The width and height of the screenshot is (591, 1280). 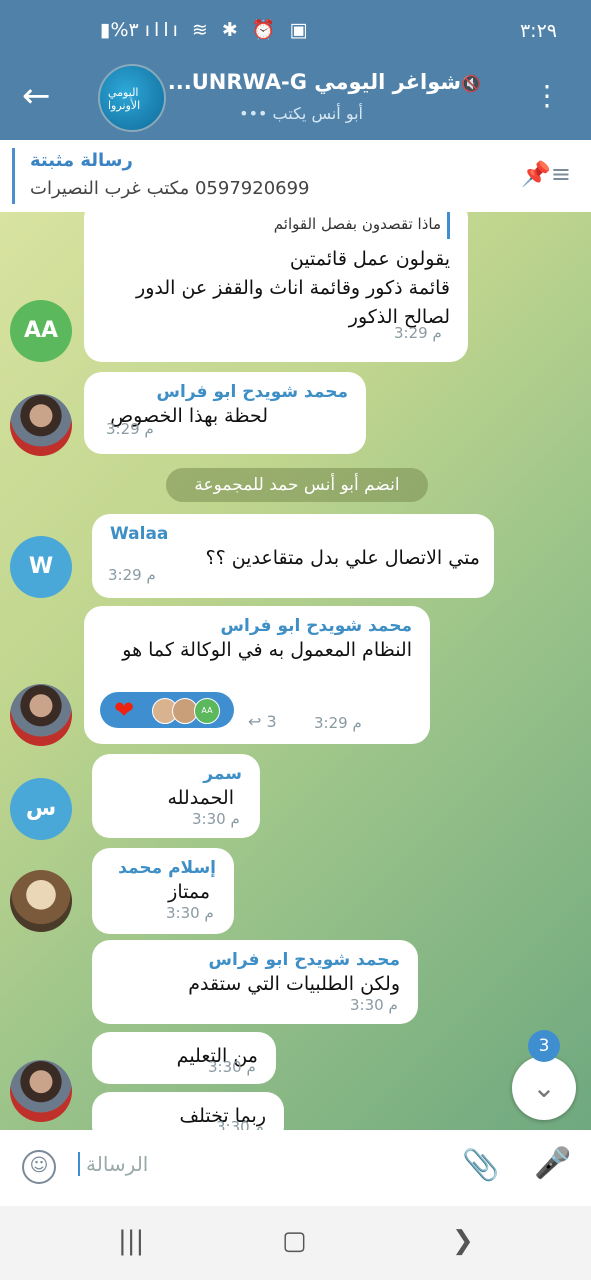 What do you see at coordinates (124, 710) in the screenshot?
I see `heart-icon: ❤` at bounding box center [124, 710].